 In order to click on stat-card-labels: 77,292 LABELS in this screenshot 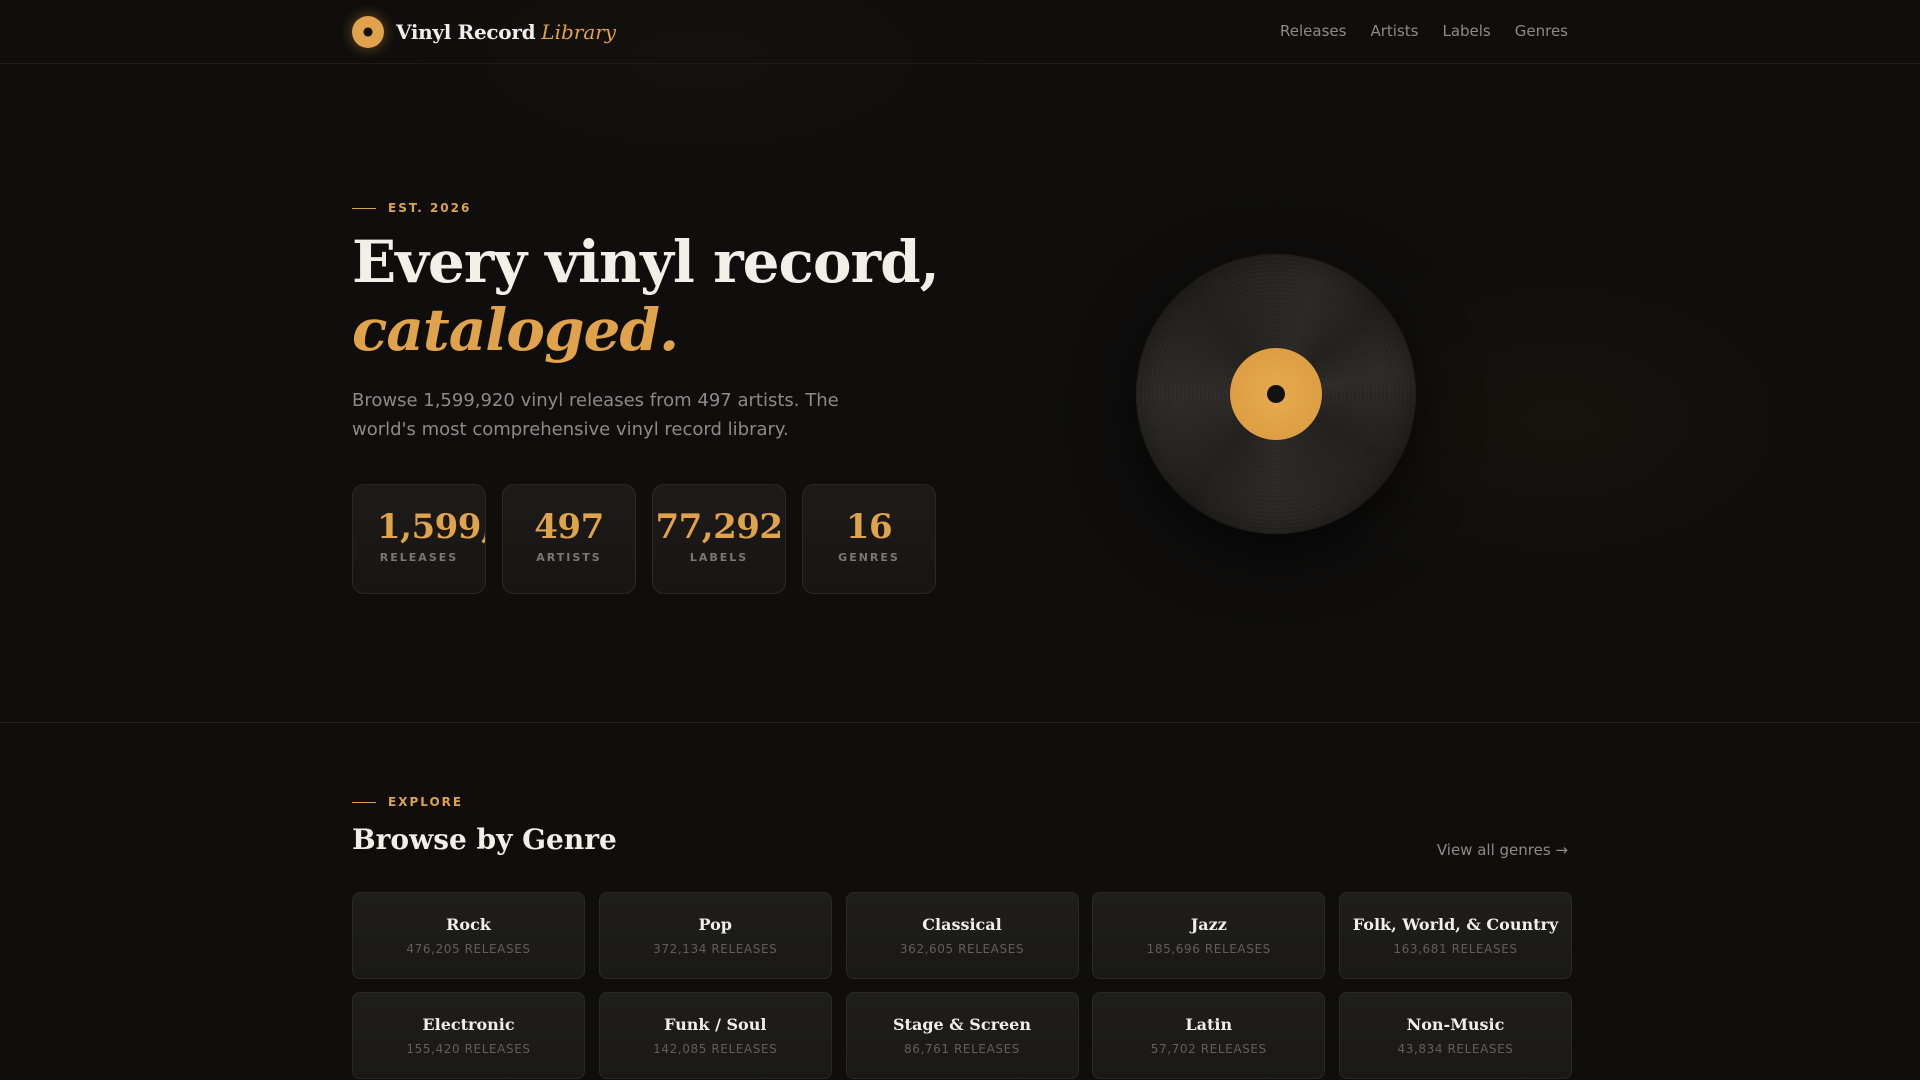, I will do `click(719, 539)`.